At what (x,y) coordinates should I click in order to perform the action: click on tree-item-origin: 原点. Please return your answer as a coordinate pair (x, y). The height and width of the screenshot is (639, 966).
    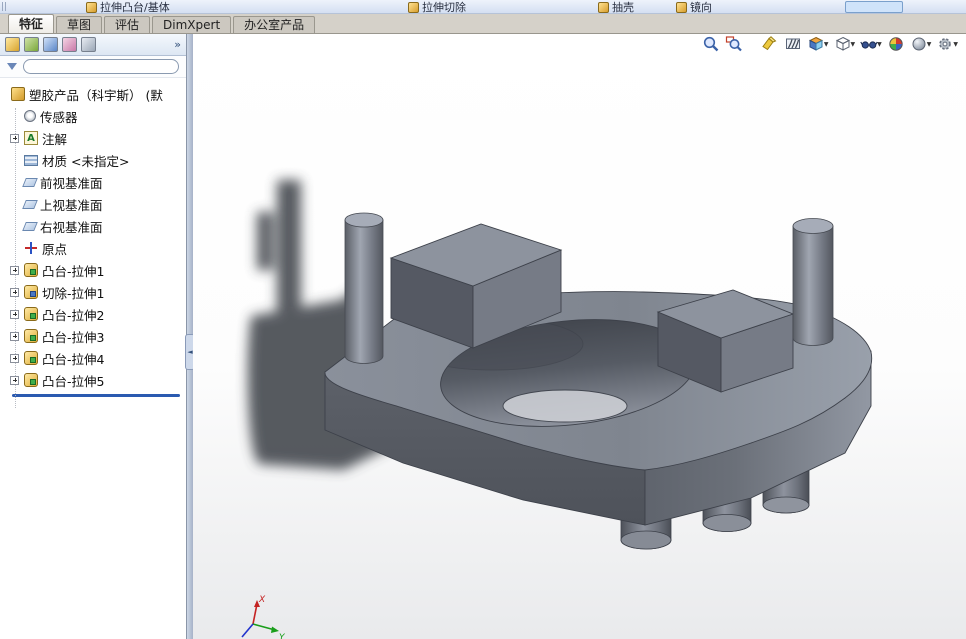
    Looking at the image, I should click on (98, 248).